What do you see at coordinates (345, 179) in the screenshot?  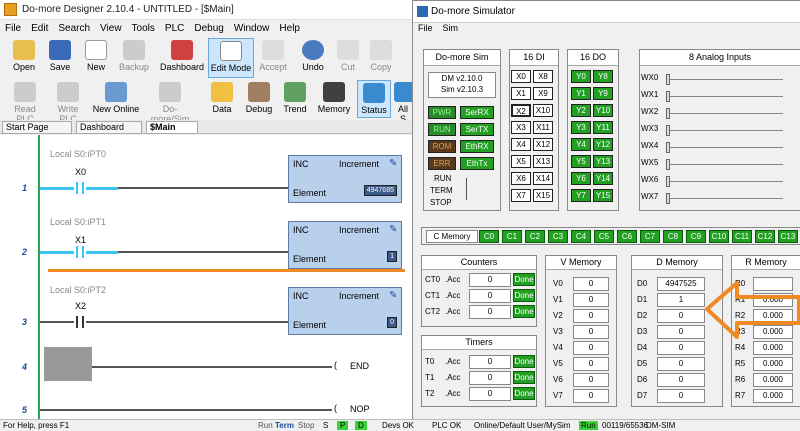 I see `inc-instruction: INC Increment ✎ Element 4947685` at bounding box center [345, 179].